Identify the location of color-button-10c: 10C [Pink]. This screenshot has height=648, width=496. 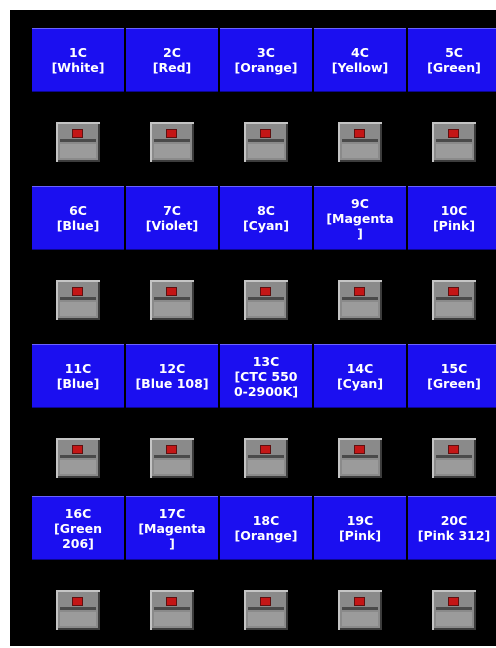
(452, 218).